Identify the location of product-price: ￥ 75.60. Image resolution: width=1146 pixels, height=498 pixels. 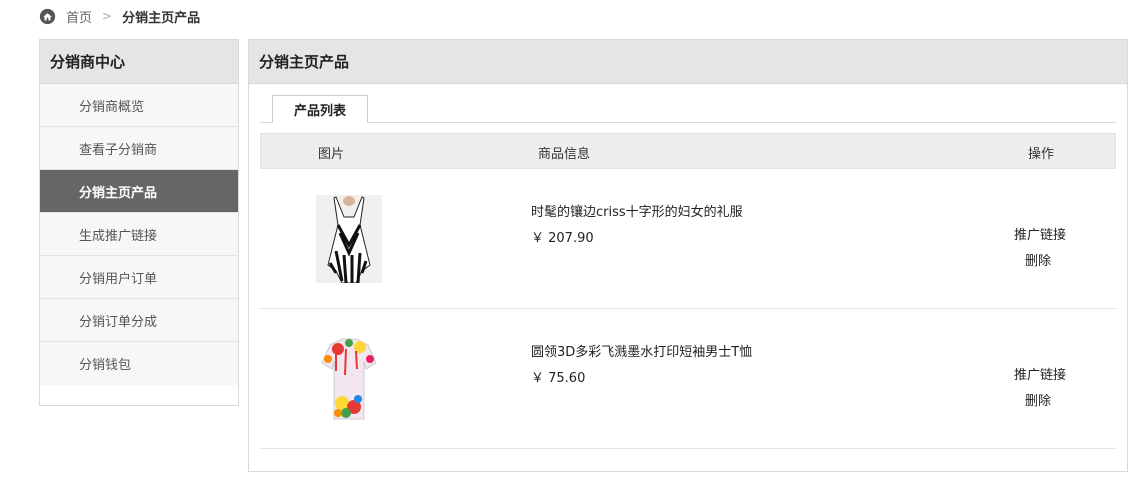
(558, 378).